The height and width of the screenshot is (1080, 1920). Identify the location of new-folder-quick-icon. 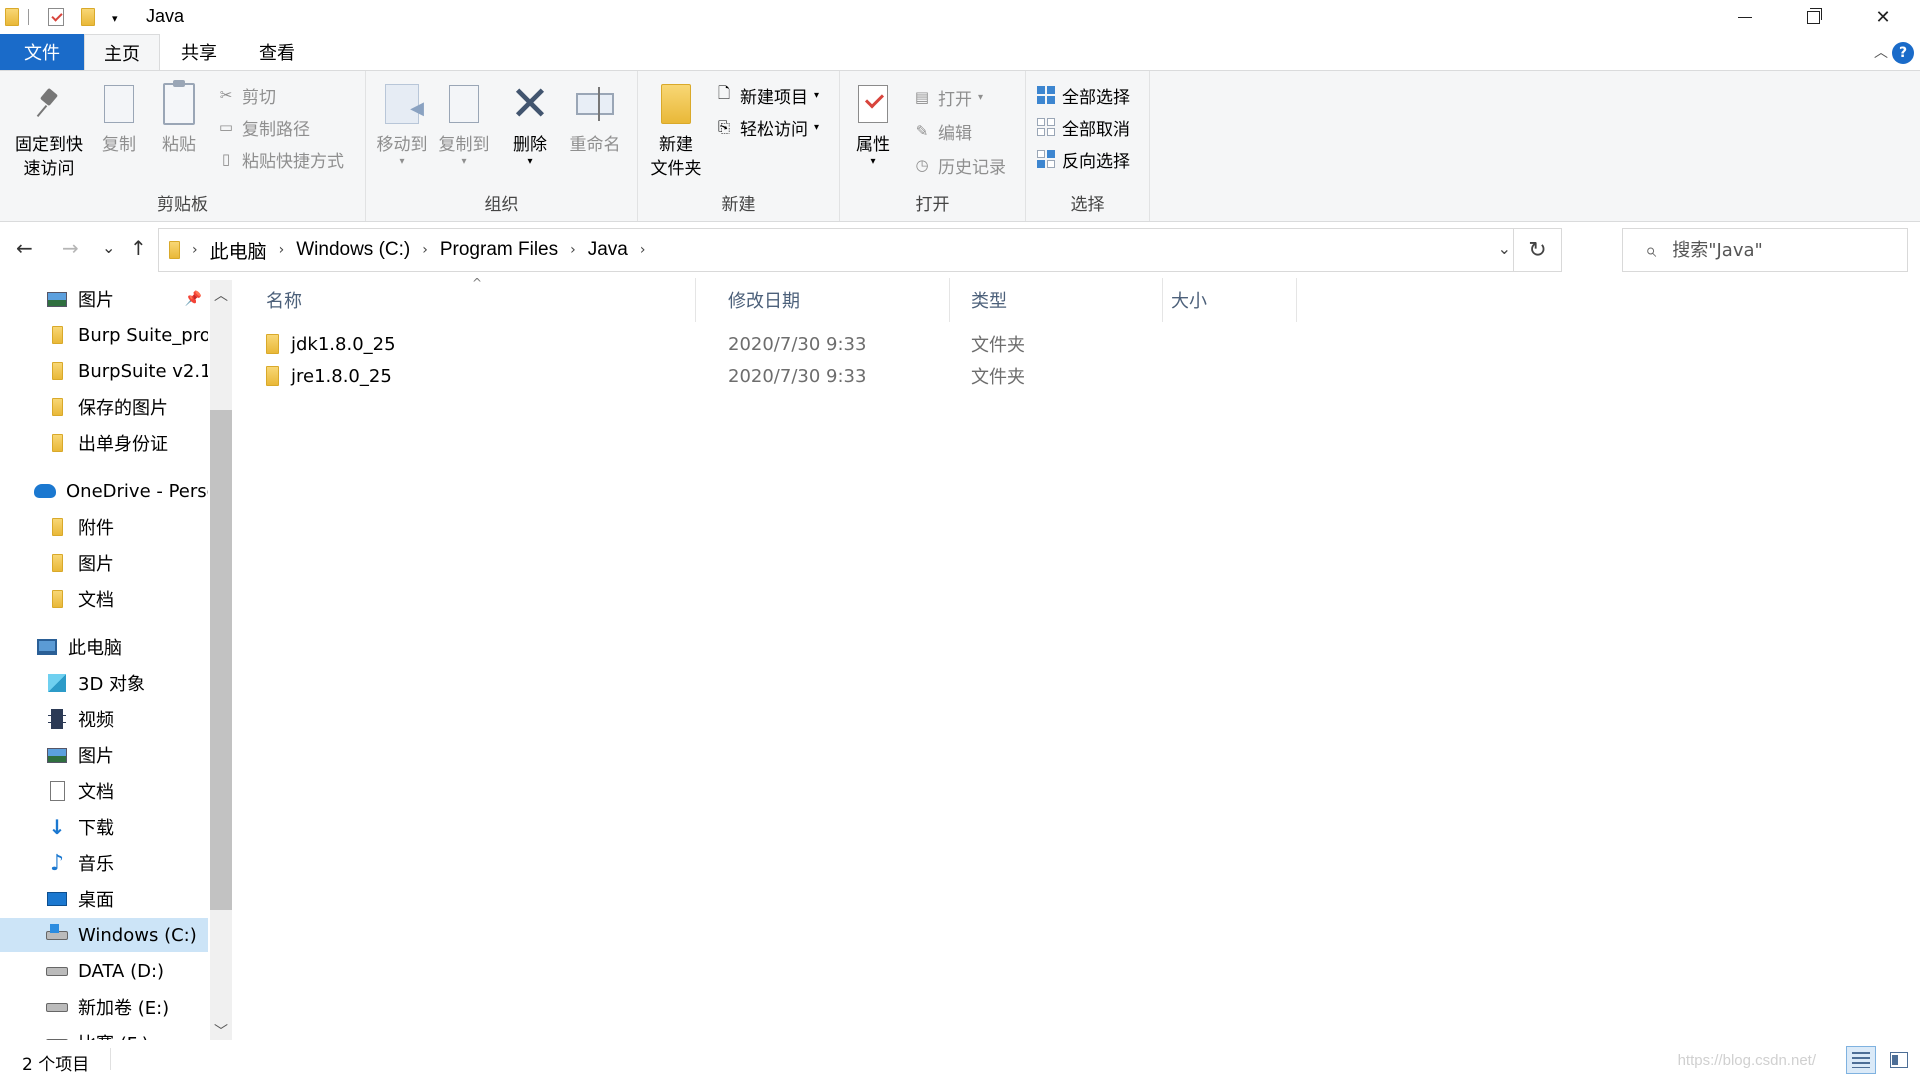
(88, 17).